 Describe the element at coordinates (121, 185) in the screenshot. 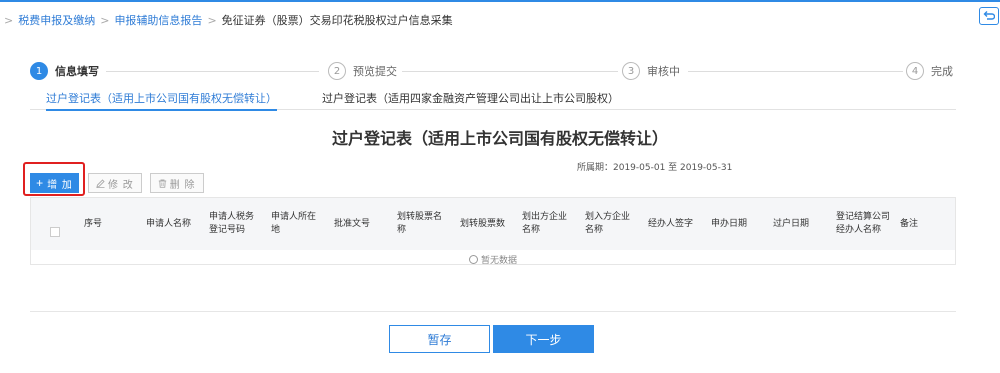

I see `edit-button-label: 修 改` at that location.